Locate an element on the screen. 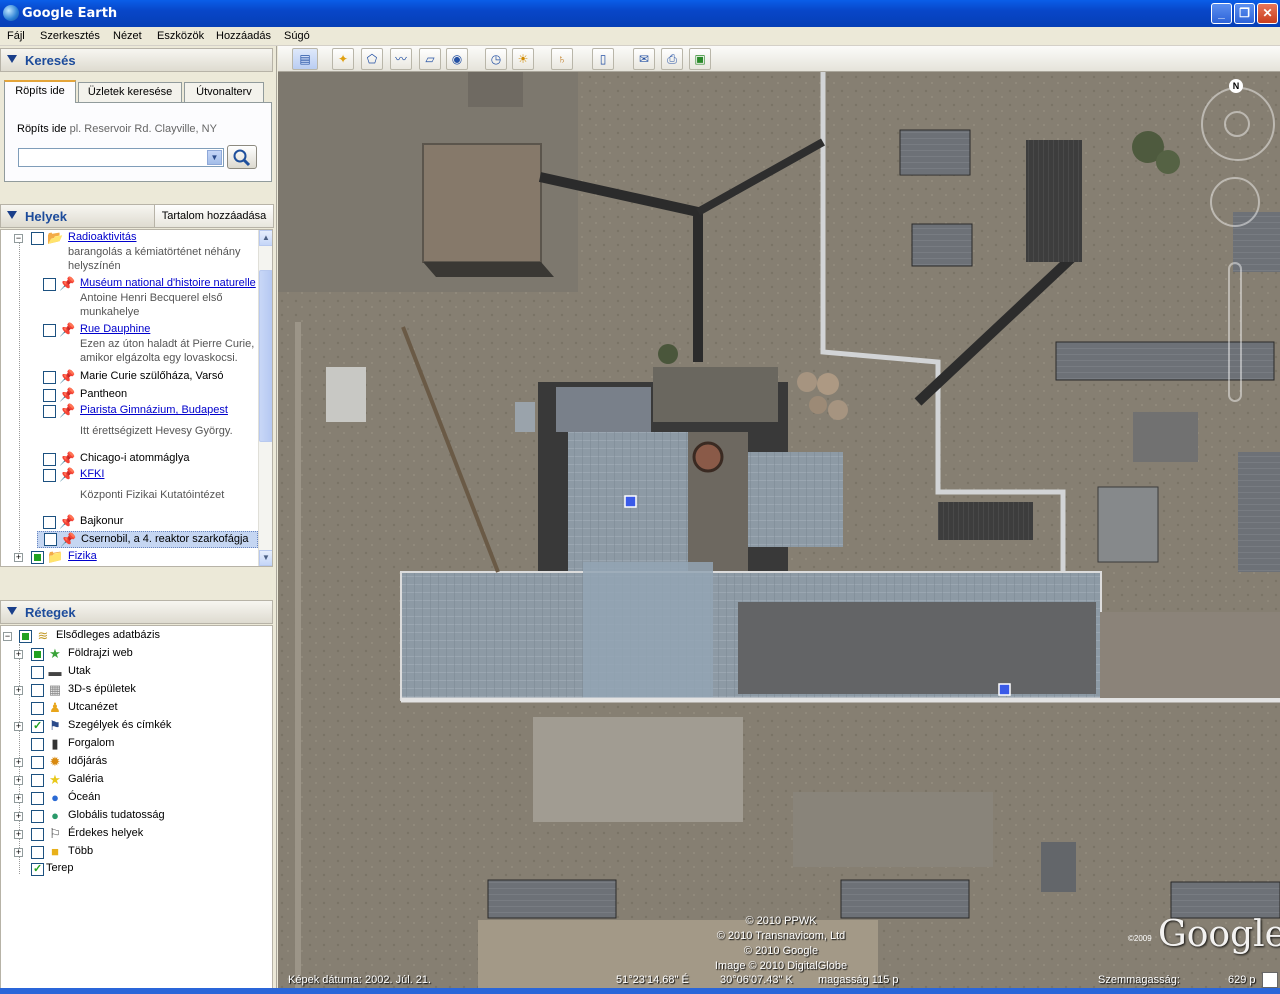 Image resolution: width=1280 pixels, height=994 pixels. planets-icon: ♄ is located at coordinates (562, 59).